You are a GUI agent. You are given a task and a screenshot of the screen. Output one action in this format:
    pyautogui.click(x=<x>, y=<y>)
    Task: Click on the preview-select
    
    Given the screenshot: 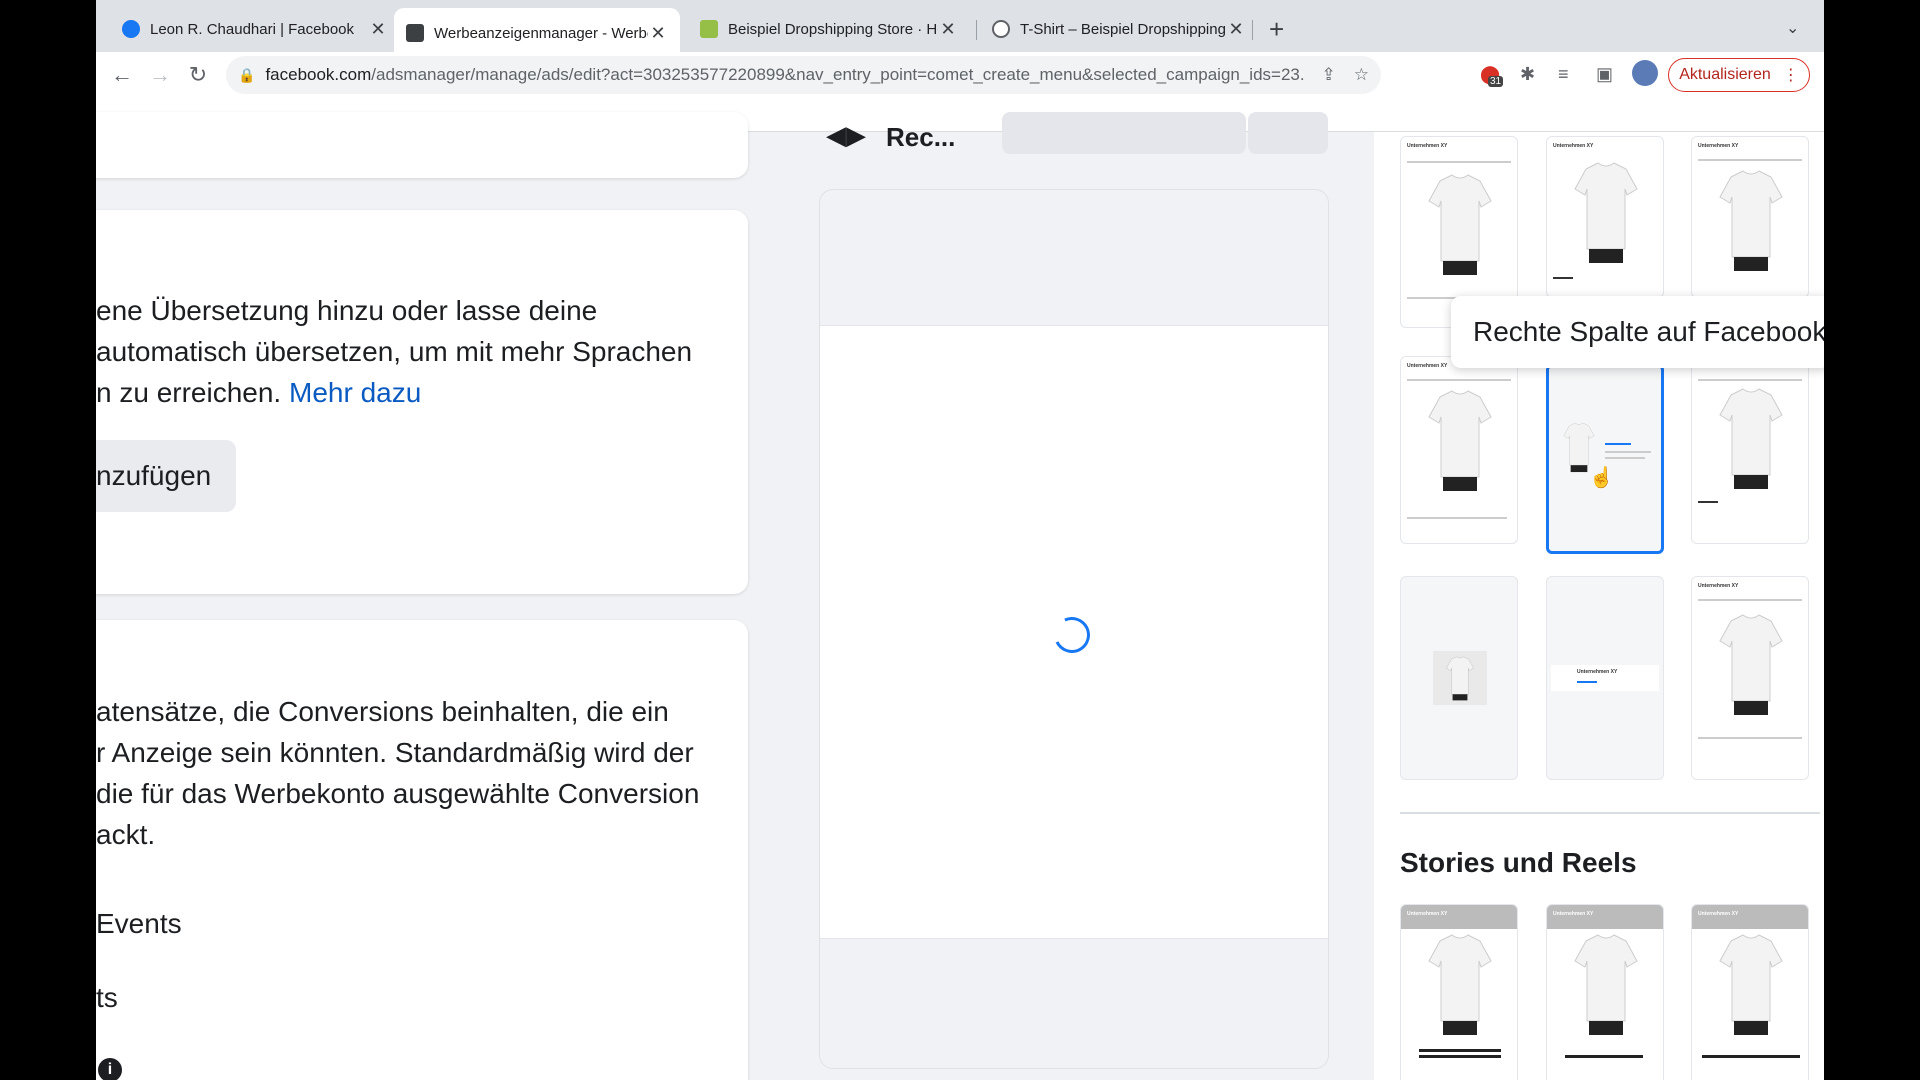 What is the action you would take?
    pyautogui.click(x=1124, y=133)
    